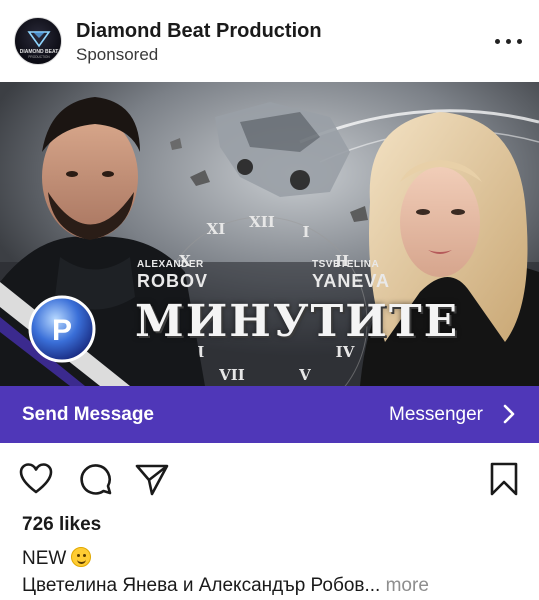 The image size is (539, 600). Describe the element at coordinates (231, 375) in the screenshot. I see `clock-numeral: VII` at that location.